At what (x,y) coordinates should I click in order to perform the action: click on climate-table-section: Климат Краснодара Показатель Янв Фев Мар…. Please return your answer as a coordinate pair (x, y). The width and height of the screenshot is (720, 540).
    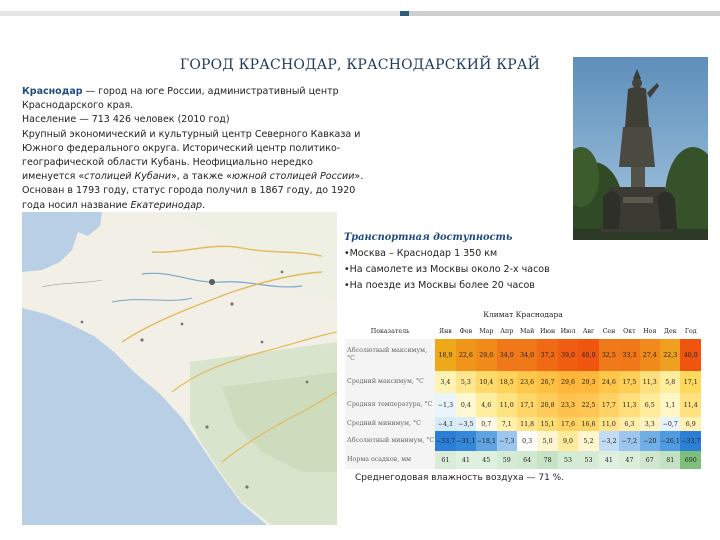
    Looking at the image, I should click on (523, 389).